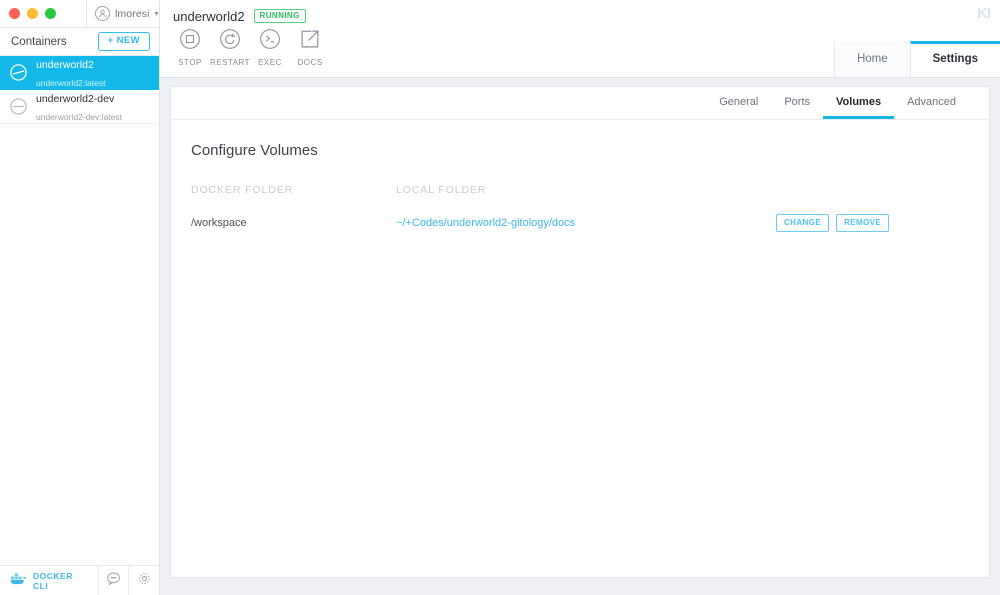 This screenshot has height=595, width=1000. Describe the element at coordinates (797, 103) in the screenshot. I see `tab-ports: Ports` at that location.